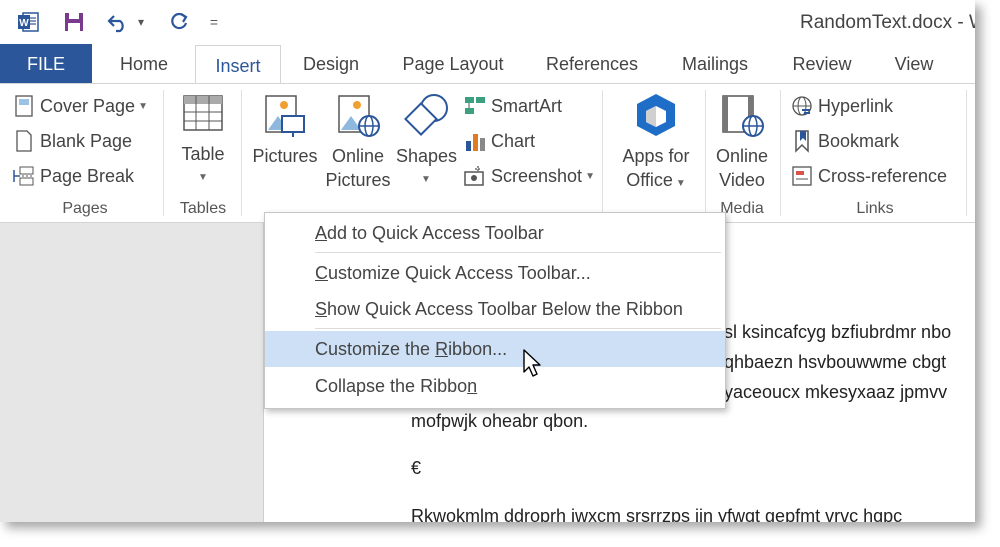 The image size is (1000, 547). Describe the element at coordinates (24, 176) in the screenshot. I see `page-break-icon` at that location.